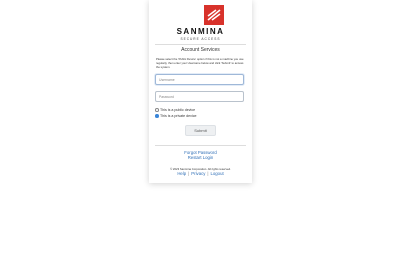 Image resolution: width=400 pixels, height=278 pixels. I want to click on footer-links: Help | Privacy | Logout, so click(200, 173).